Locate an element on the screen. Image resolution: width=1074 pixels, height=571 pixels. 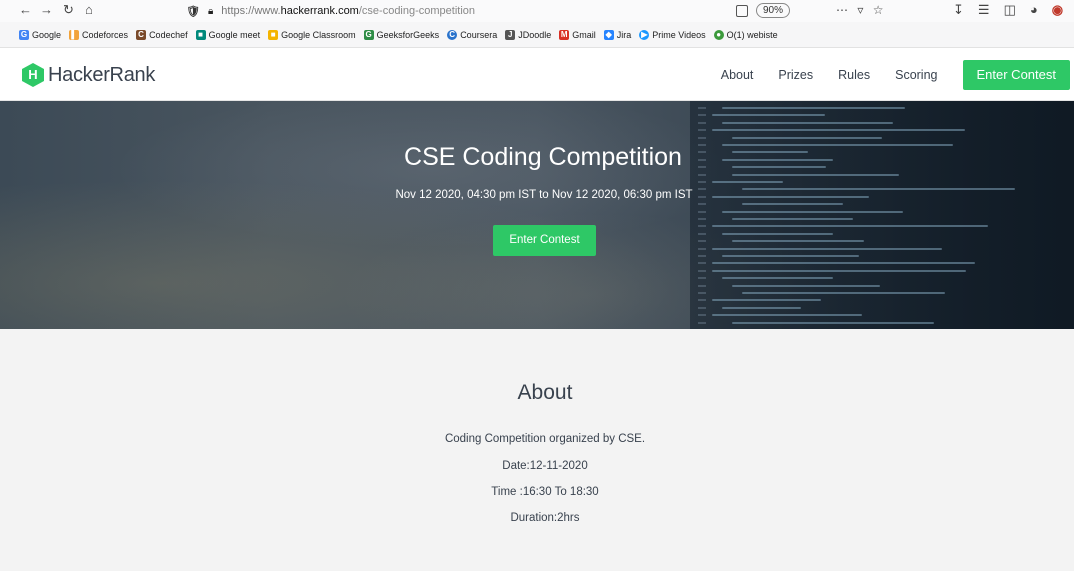
google-icon: G is located at coordinates (24, 34).